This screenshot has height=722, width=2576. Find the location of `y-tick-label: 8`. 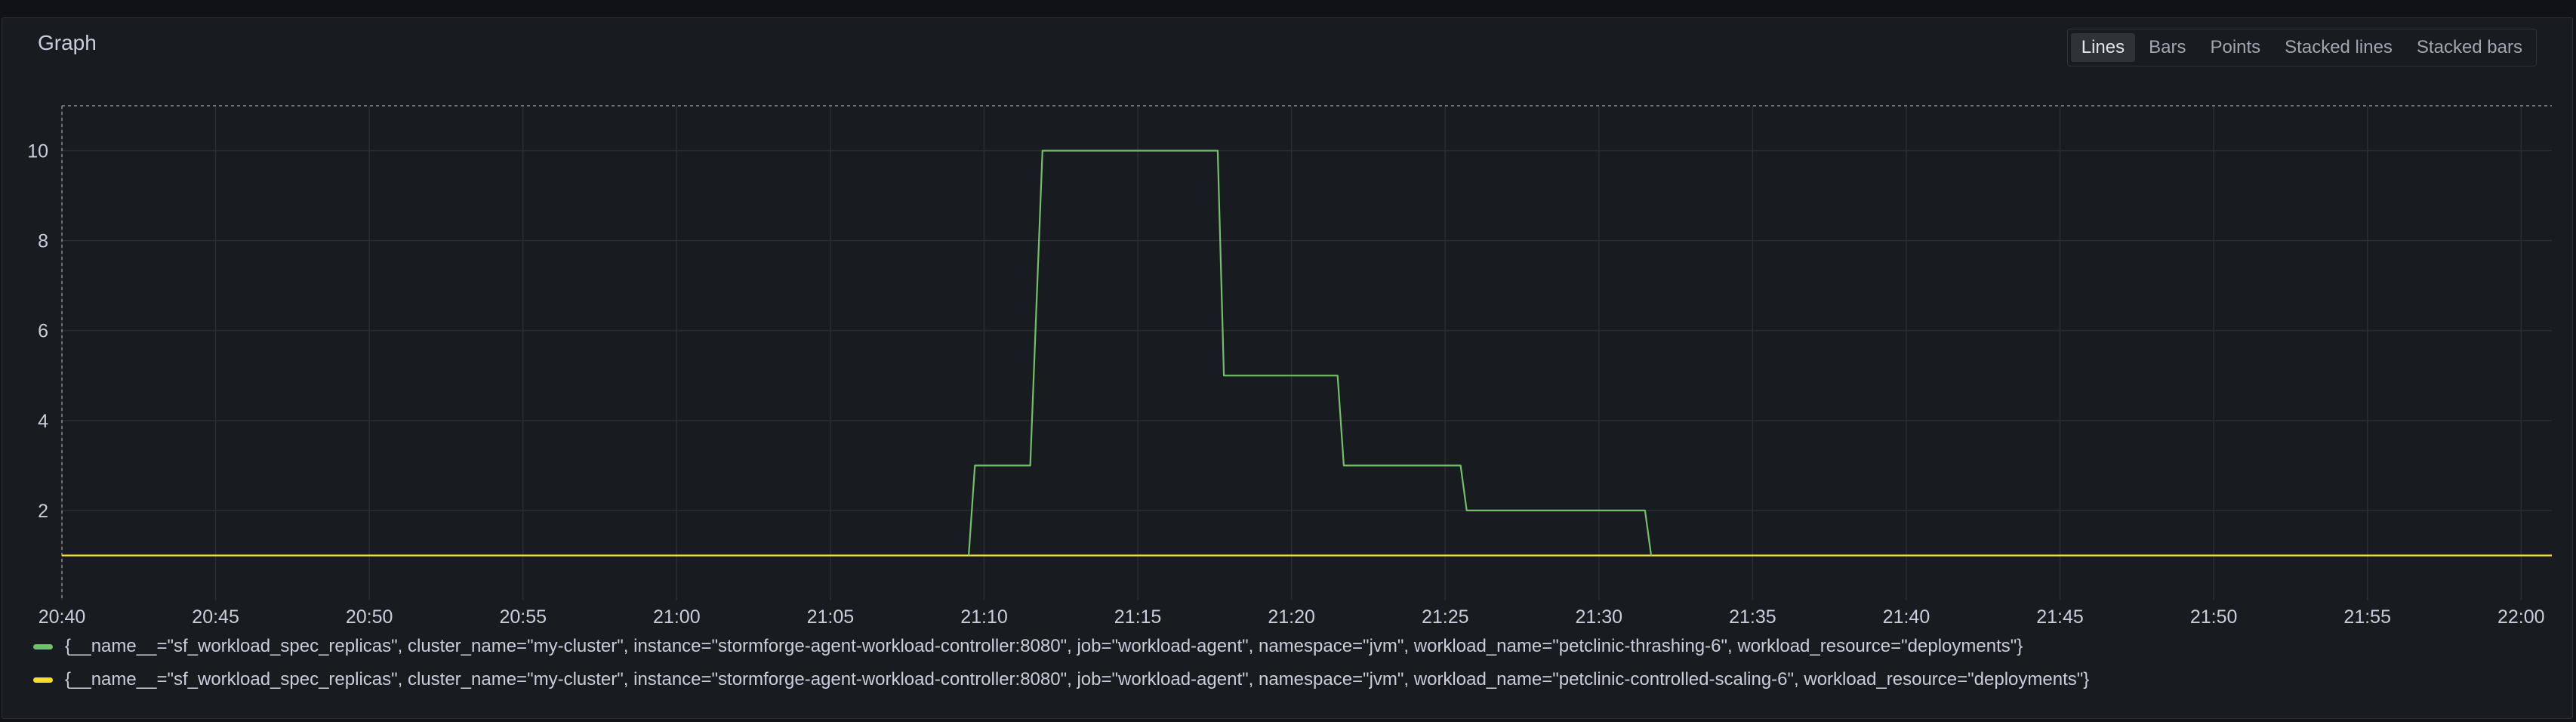

y-tick-label: 8 is located at coordinates (43, 241).